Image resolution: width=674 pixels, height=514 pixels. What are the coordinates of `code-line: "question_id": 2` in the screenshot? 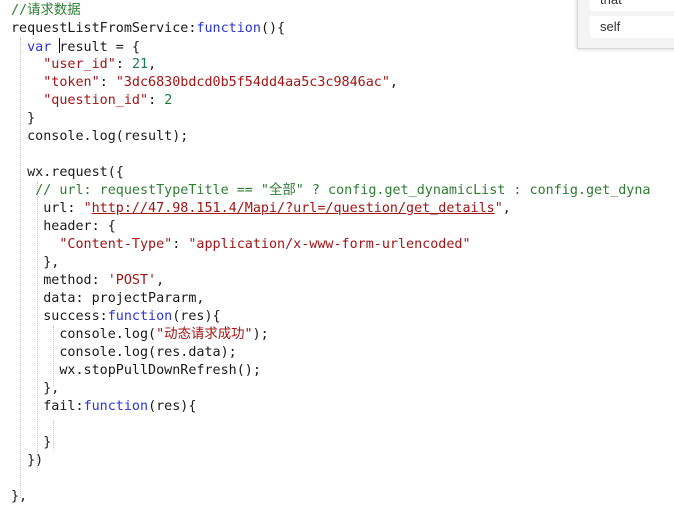 It's located at (91, 101).